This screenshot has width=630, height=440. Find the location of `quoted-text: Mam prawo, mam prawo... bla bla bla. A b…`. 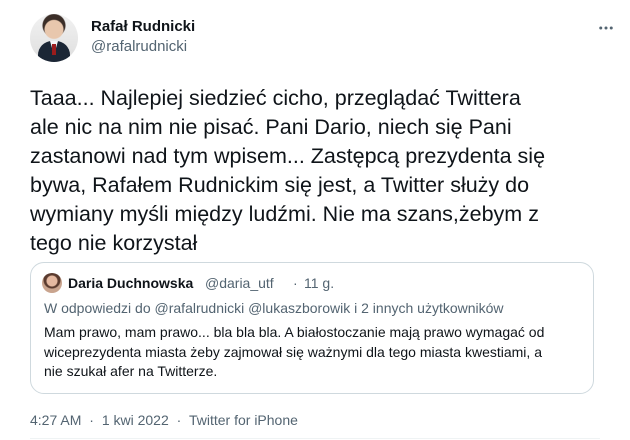

quoted-text: Mam prawo, mam prawo... bla bla bla. A b… is located at coordinates (294, 351).